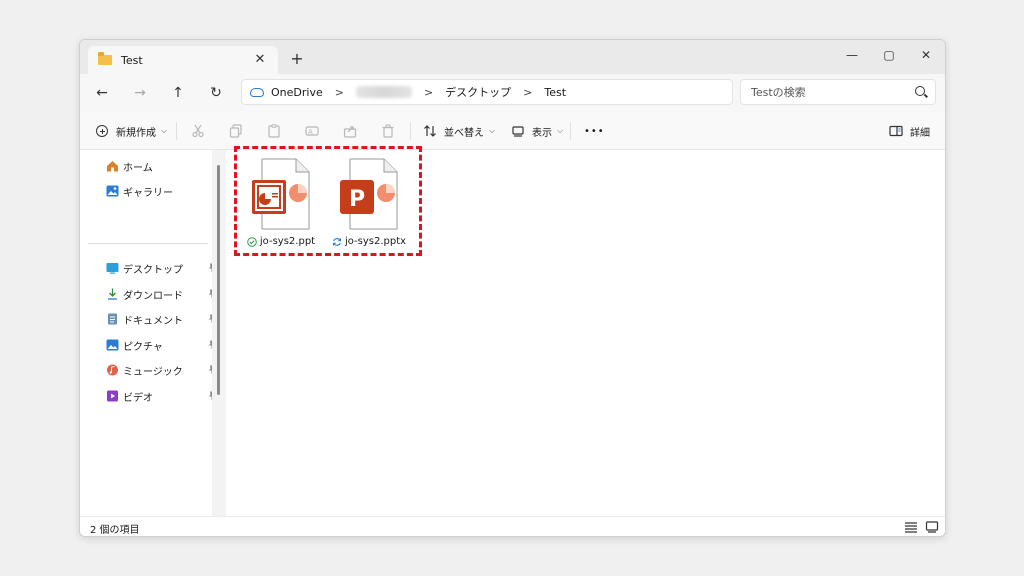 This screenshot has width=1024, height=576. I want to click on add-icon, so click(102, 131).